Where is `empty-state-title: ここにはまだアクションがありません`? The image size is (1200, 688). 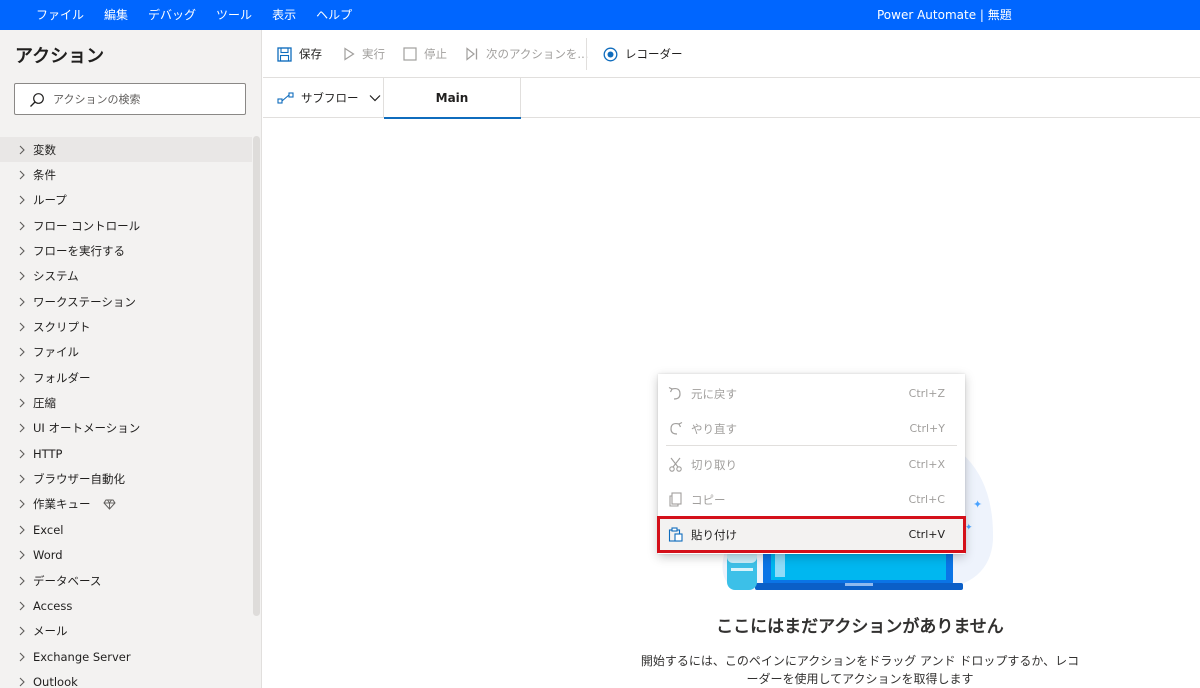
empty-state-title: ここにはまだアクションがありません is located at coordinates (860, 627).